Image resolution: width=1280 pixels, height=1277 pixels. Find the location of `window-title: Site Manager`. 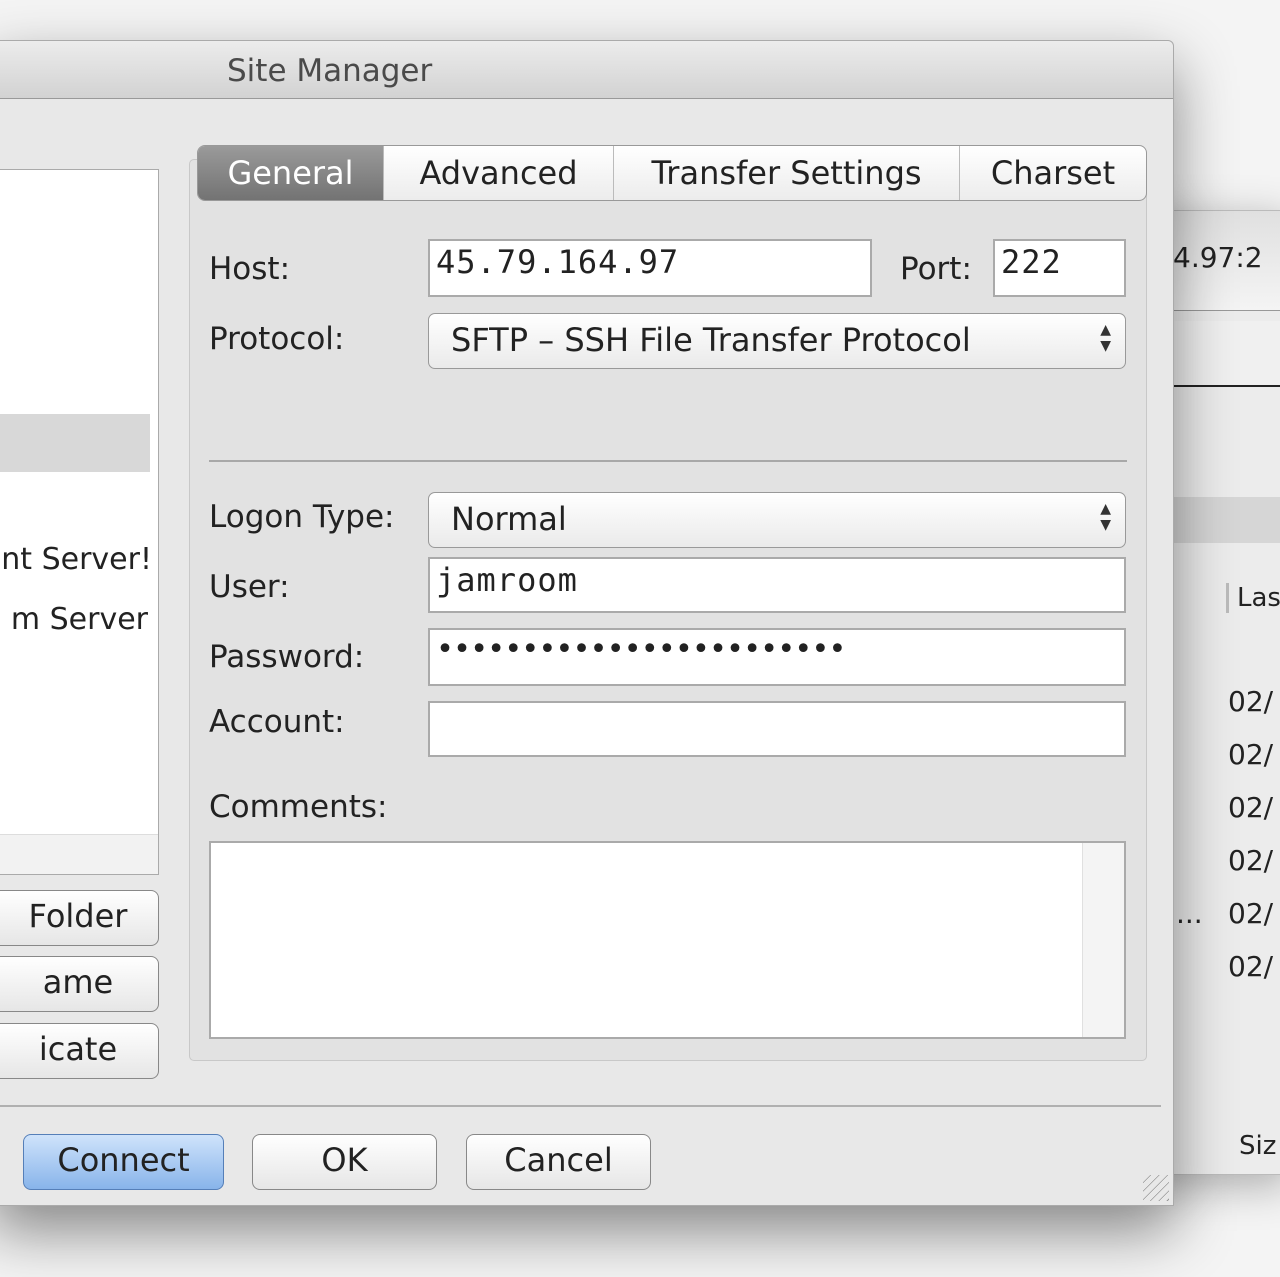

window-title: Site Manager is located at coordinates (330, 71).